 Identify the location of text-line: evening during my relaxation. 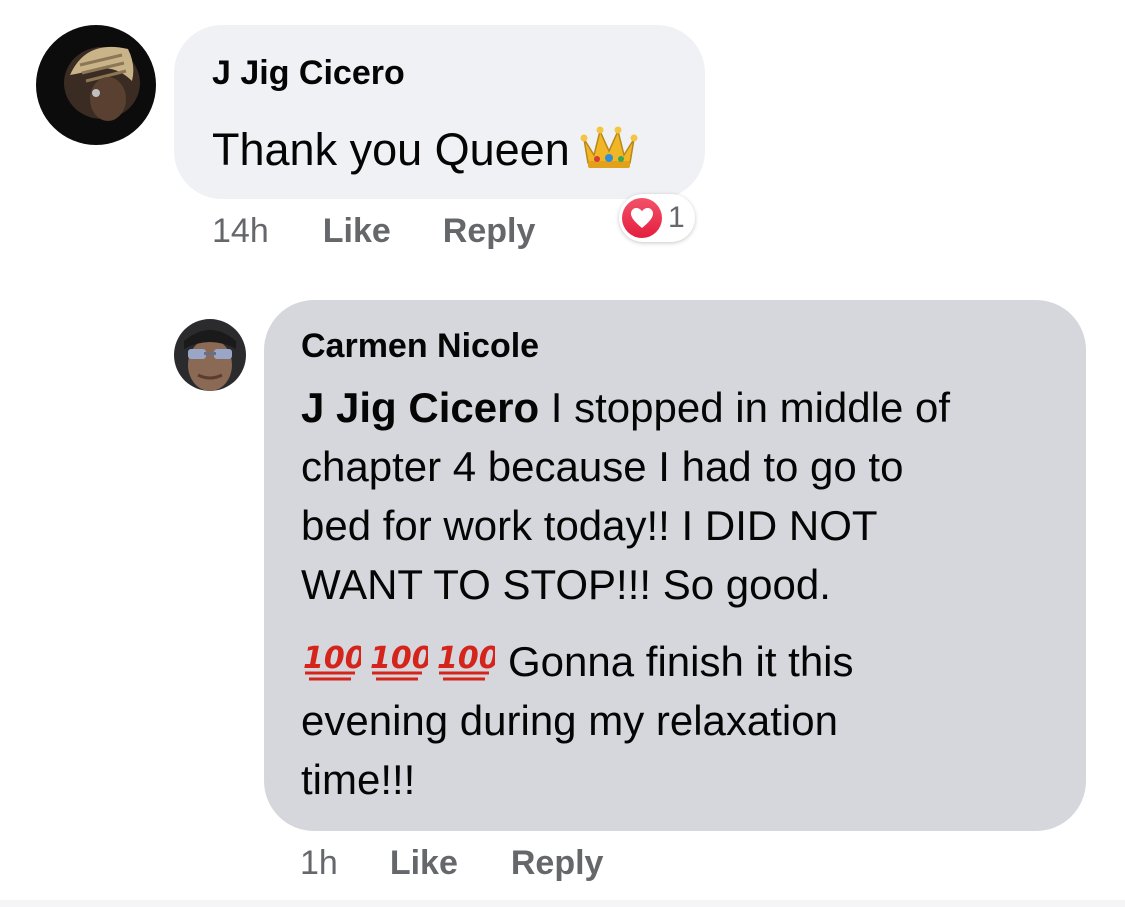
(569, 720).